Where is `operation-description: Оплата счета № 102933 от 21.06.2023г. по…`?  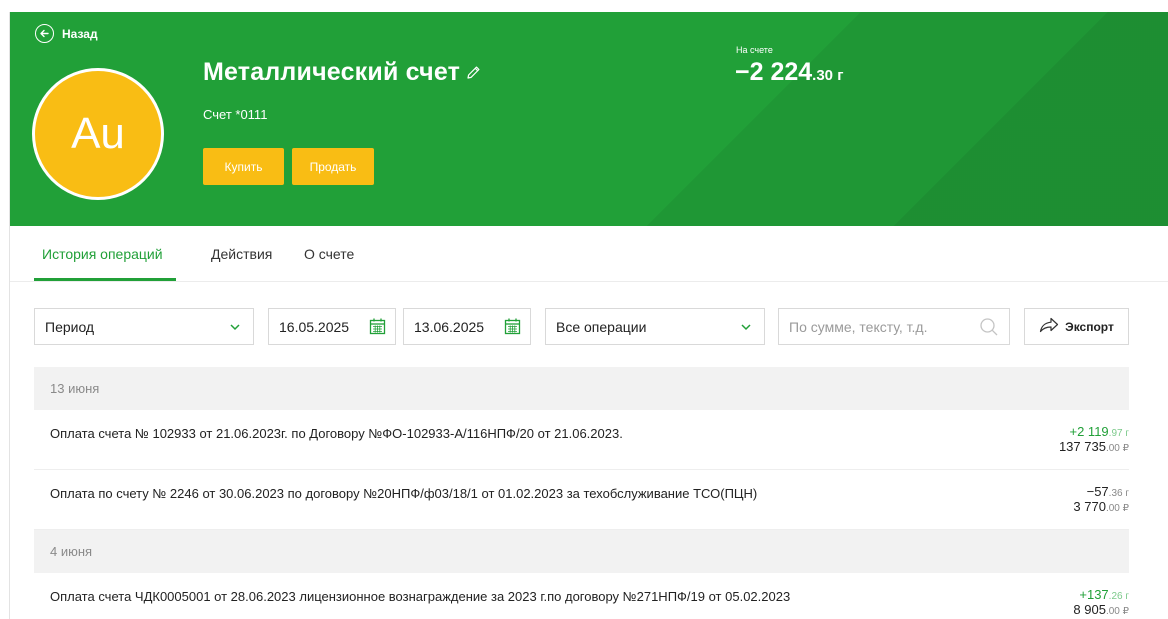 operation-description: Оплата счета № 102933 от 21.06.2023г. по… is located at coordinates (336, 433).